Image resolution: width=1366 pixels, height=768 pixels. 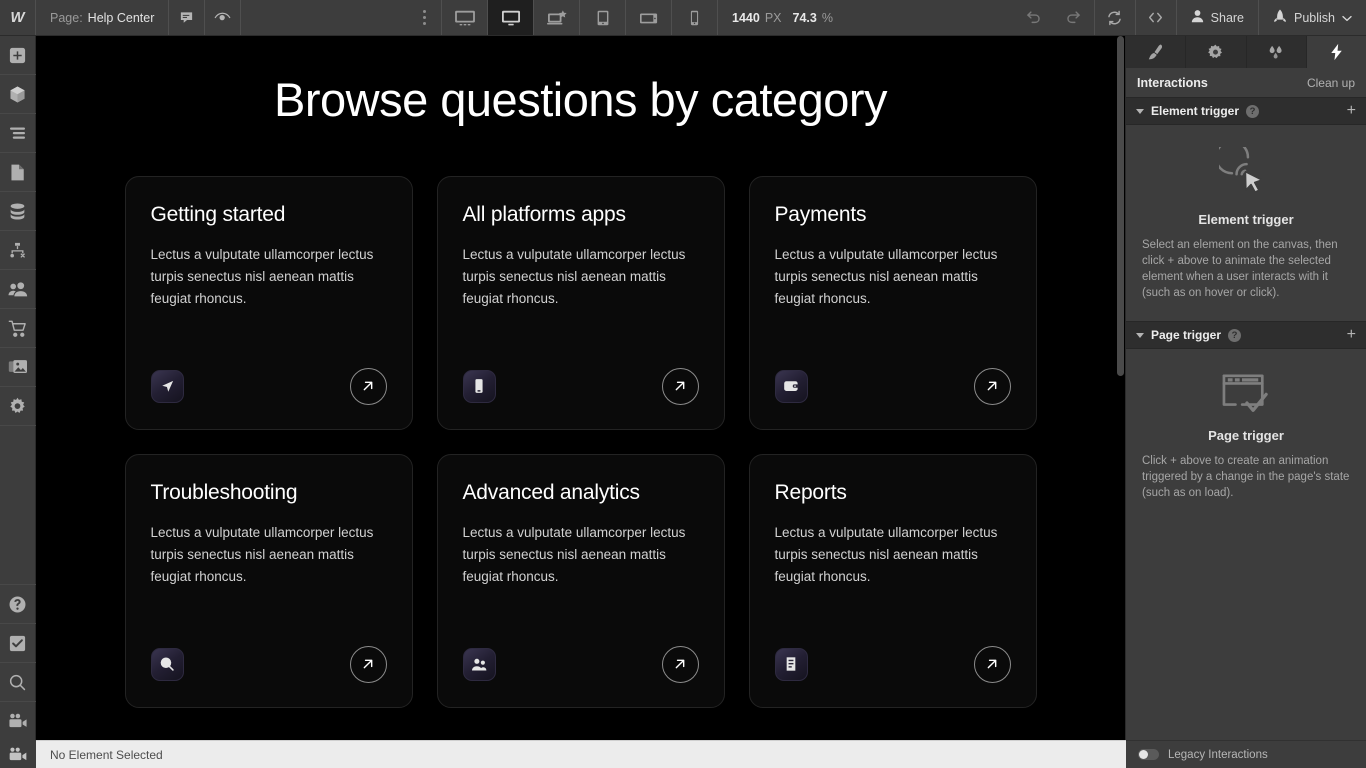 What do you see at coordinates (18, 94) in the screenshot?
I see `sidebar-item-components` at bounding box center [18, 94].